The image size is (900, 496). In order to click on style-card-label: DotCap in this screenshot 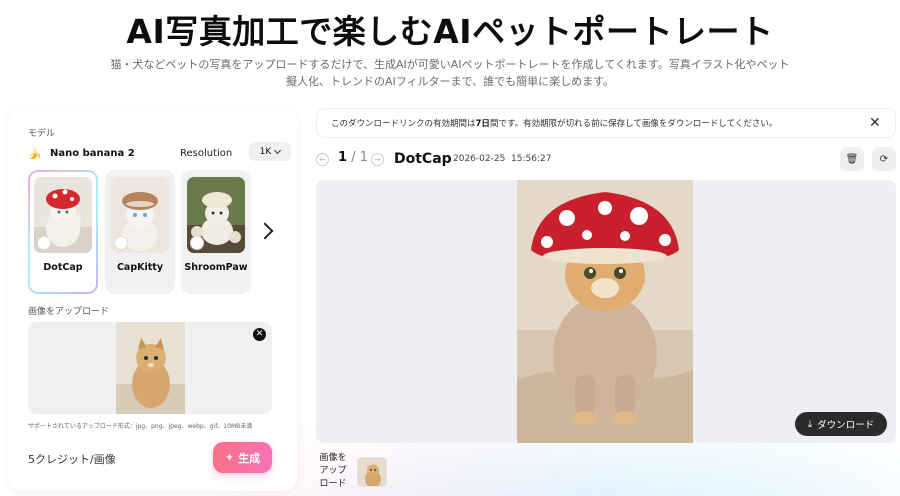, I will do `click(63, 267)`.